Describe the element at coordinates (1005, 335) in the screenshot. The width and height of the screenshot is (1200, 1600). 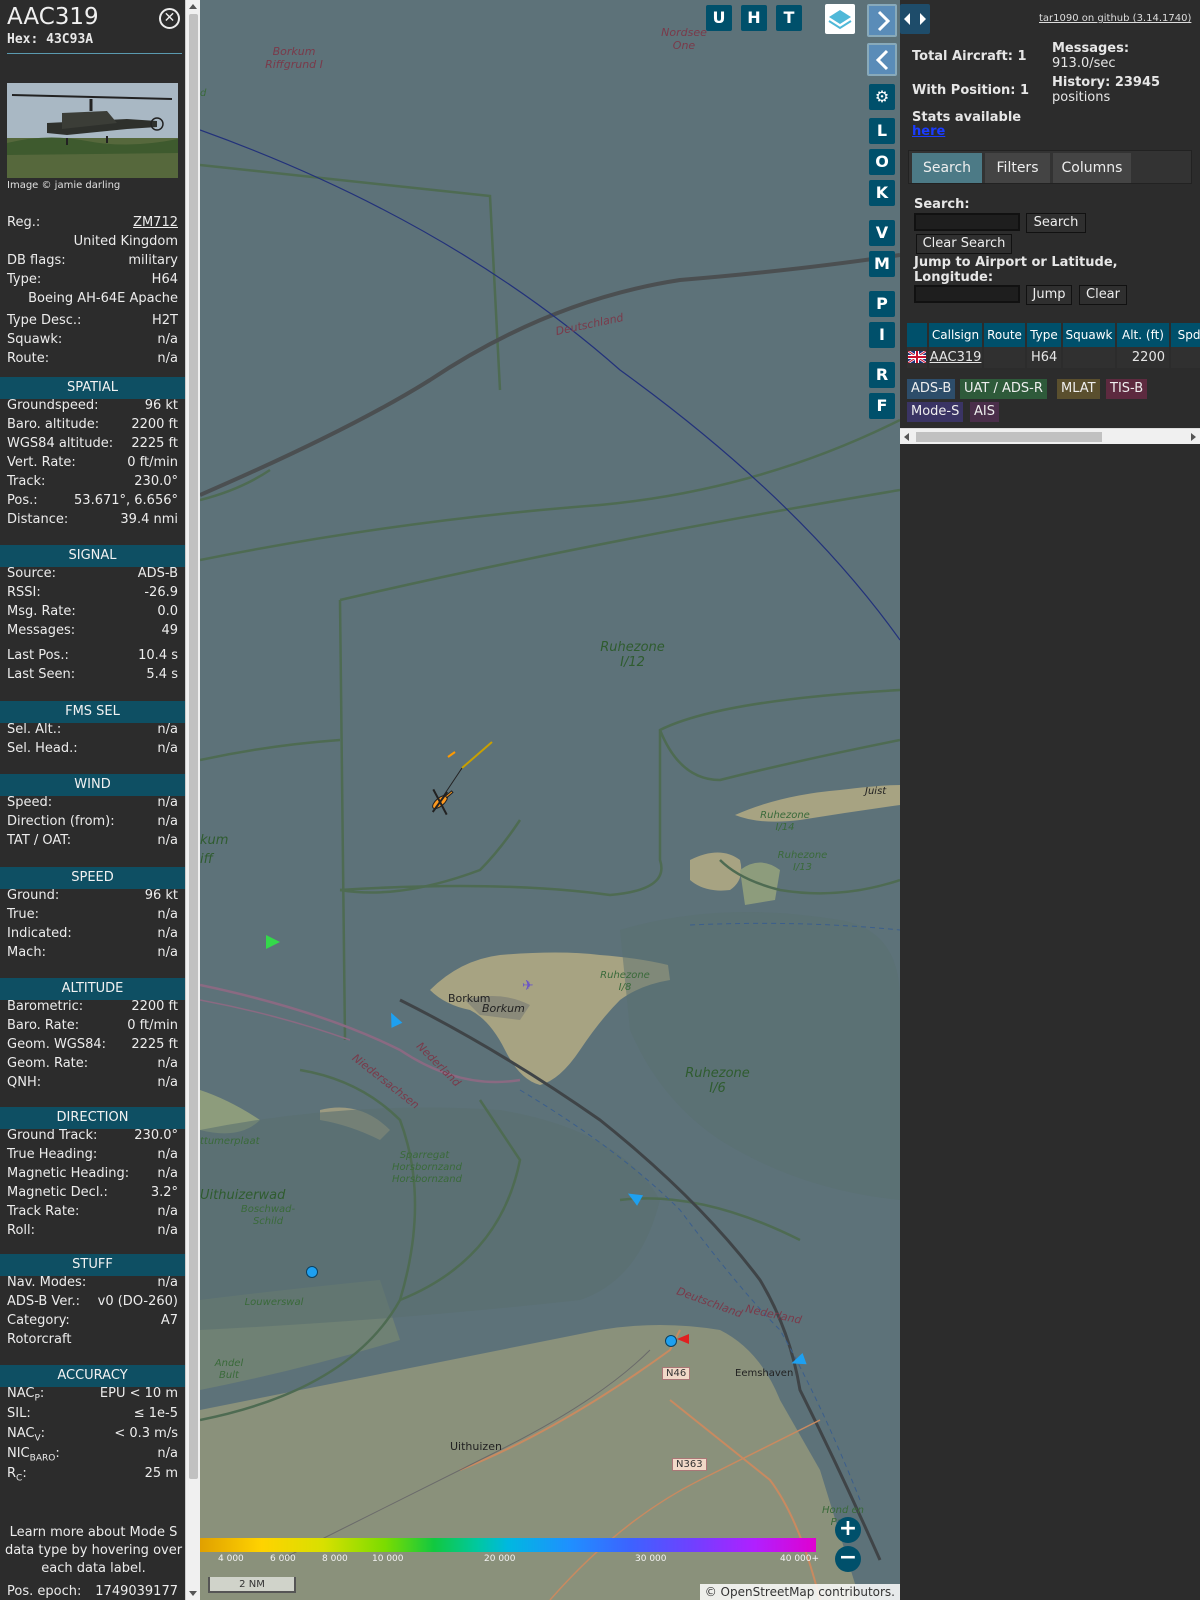
I see `column-route: Route` at that location.